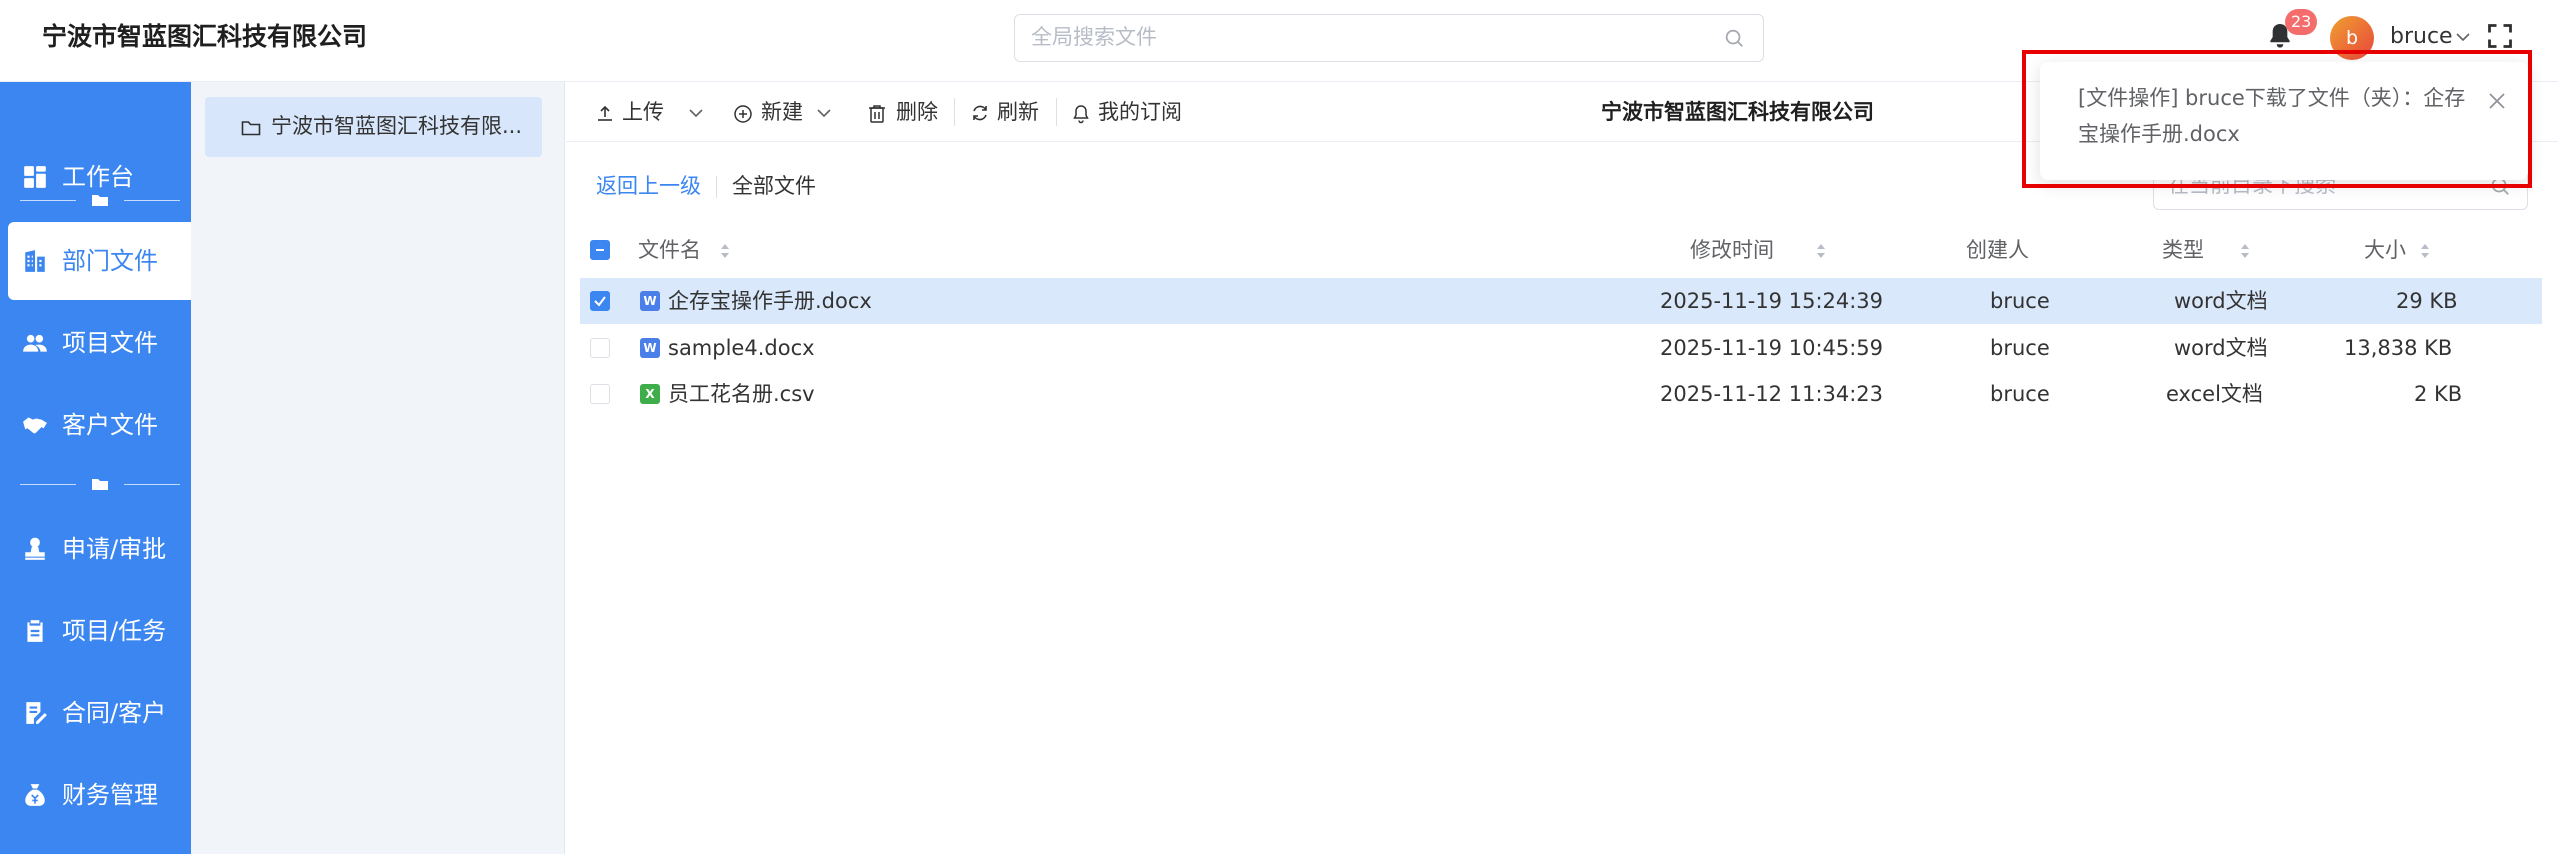  What do you see at coordinates (770, 301) in the screenshot?
I see `file-name: 企存宝操作手册.docx` at bounding box center [770, 301].